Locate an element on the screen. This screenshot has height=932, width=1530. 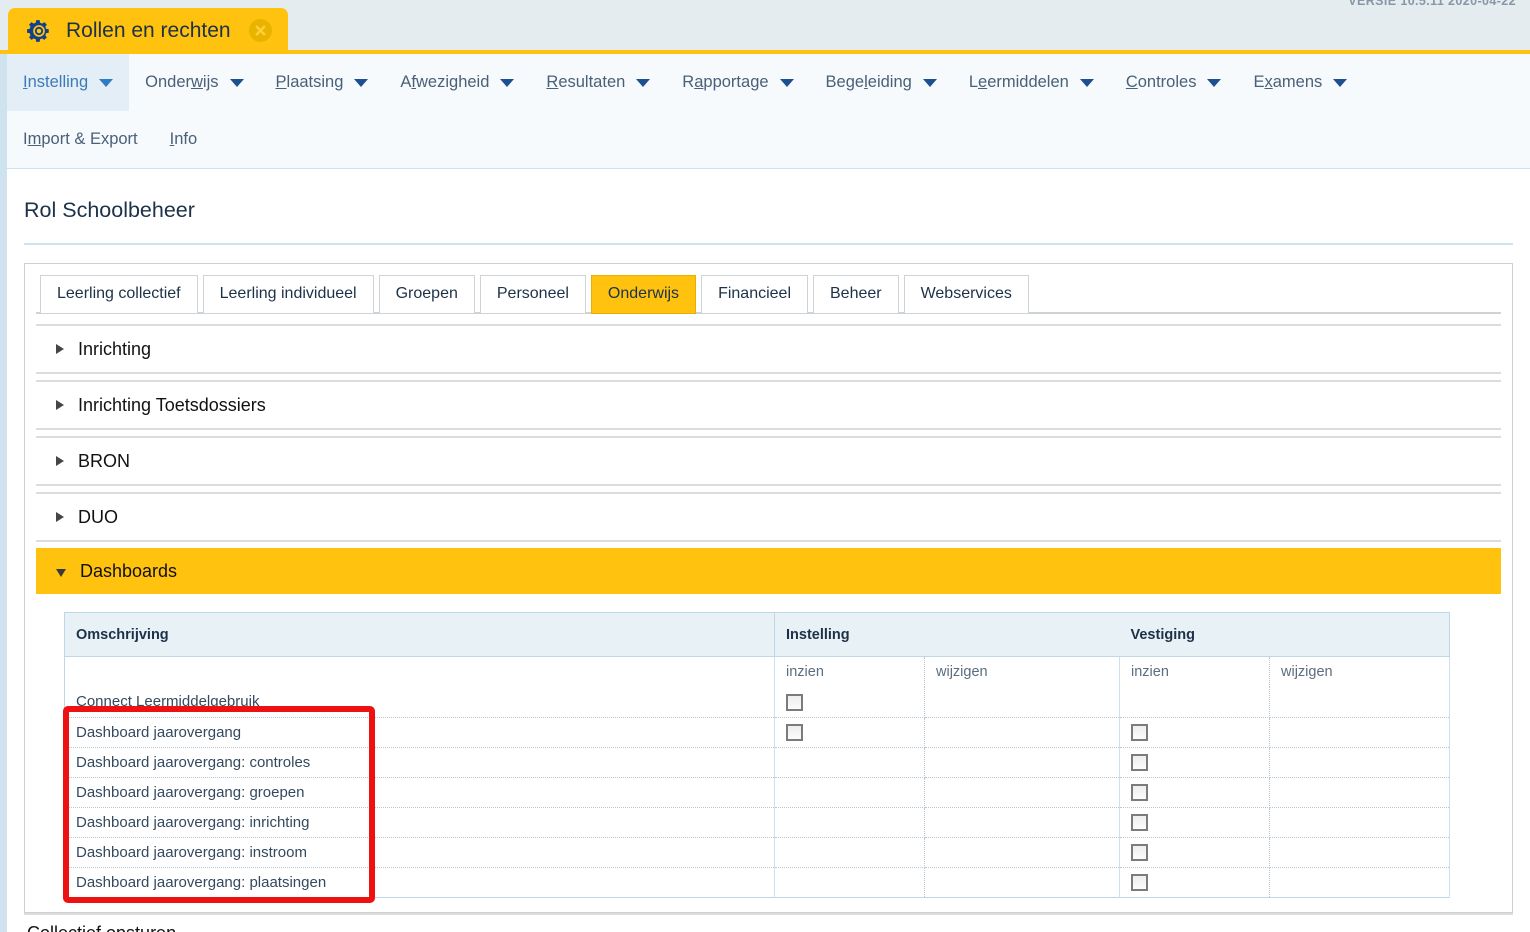
sub-header-spacer is located at coordinates (419, 671).